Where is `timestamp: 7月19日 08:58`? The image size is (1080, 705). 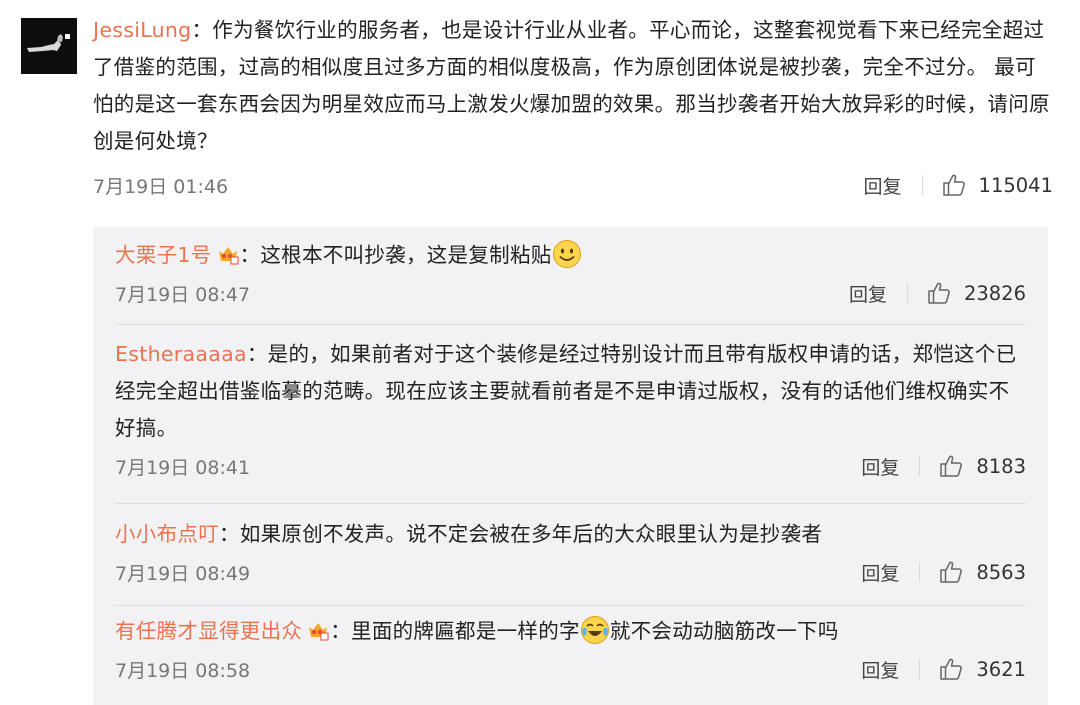
timestamp: 7月19日 08:58 is located at coordinates (183, 671).